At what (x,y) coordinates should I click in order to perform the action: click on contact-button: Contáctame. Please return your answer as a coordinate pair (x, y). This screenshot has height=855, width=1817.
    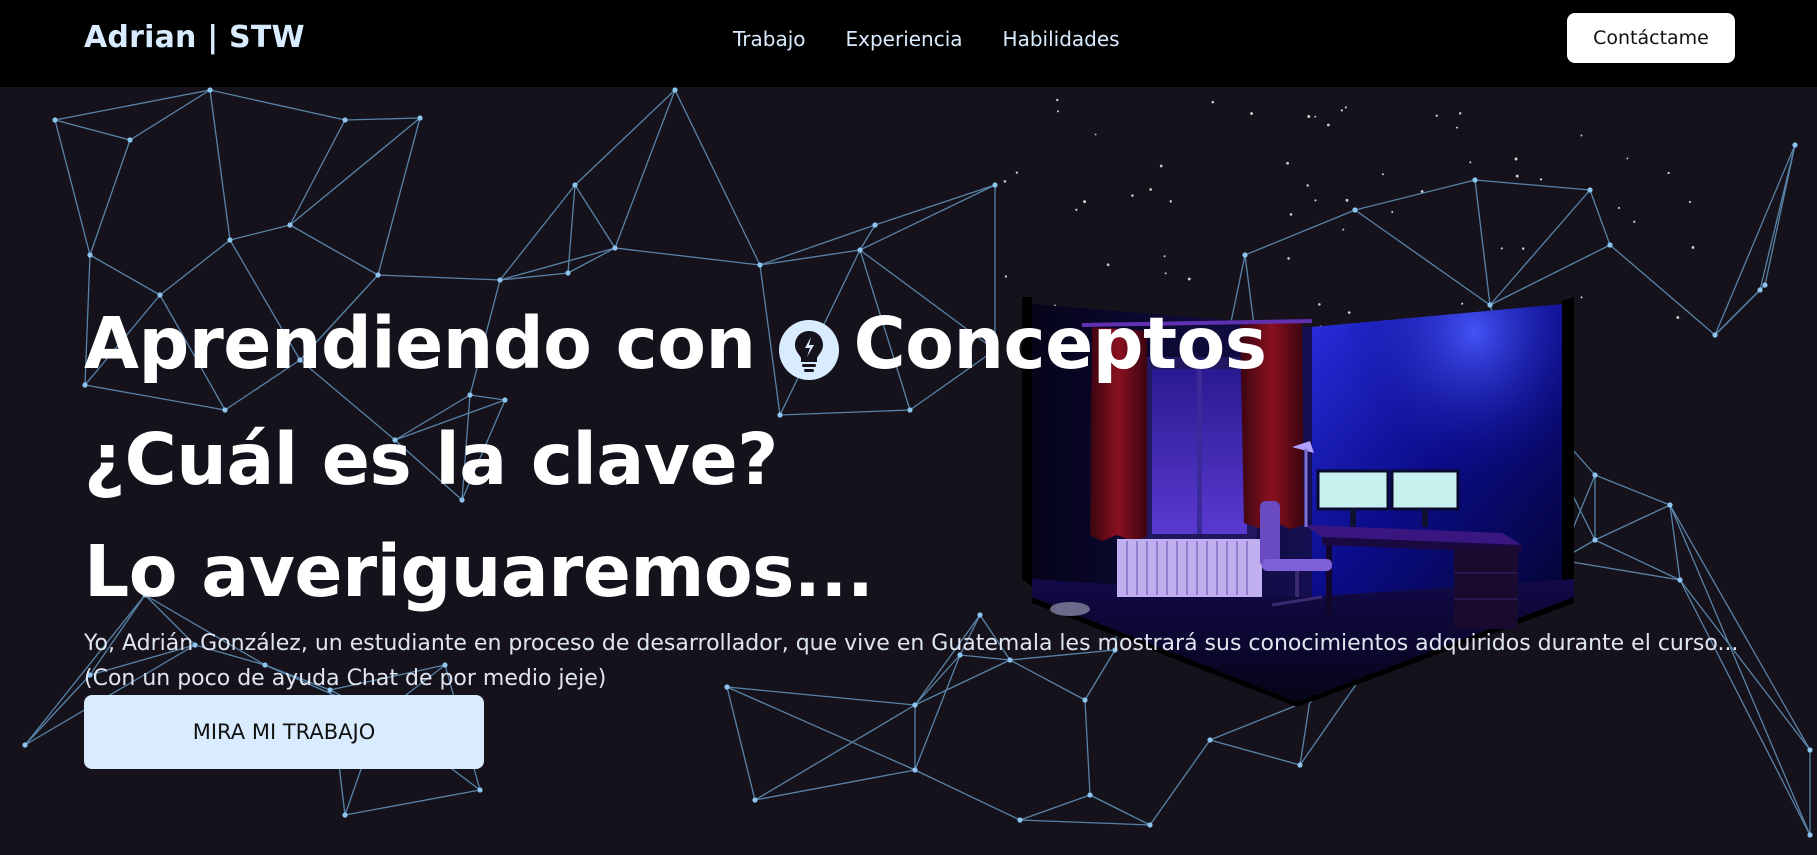
    Looking at the image, I should click on (1651, 38).